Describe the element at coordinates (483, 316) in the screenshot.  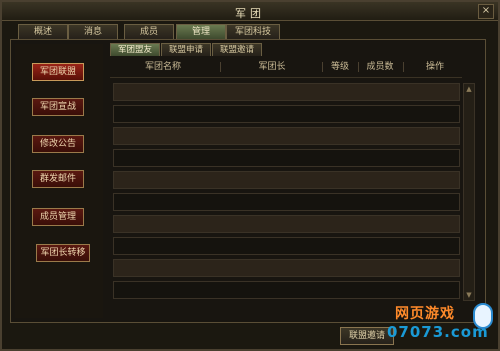
I see `mascot-icon` at that location.